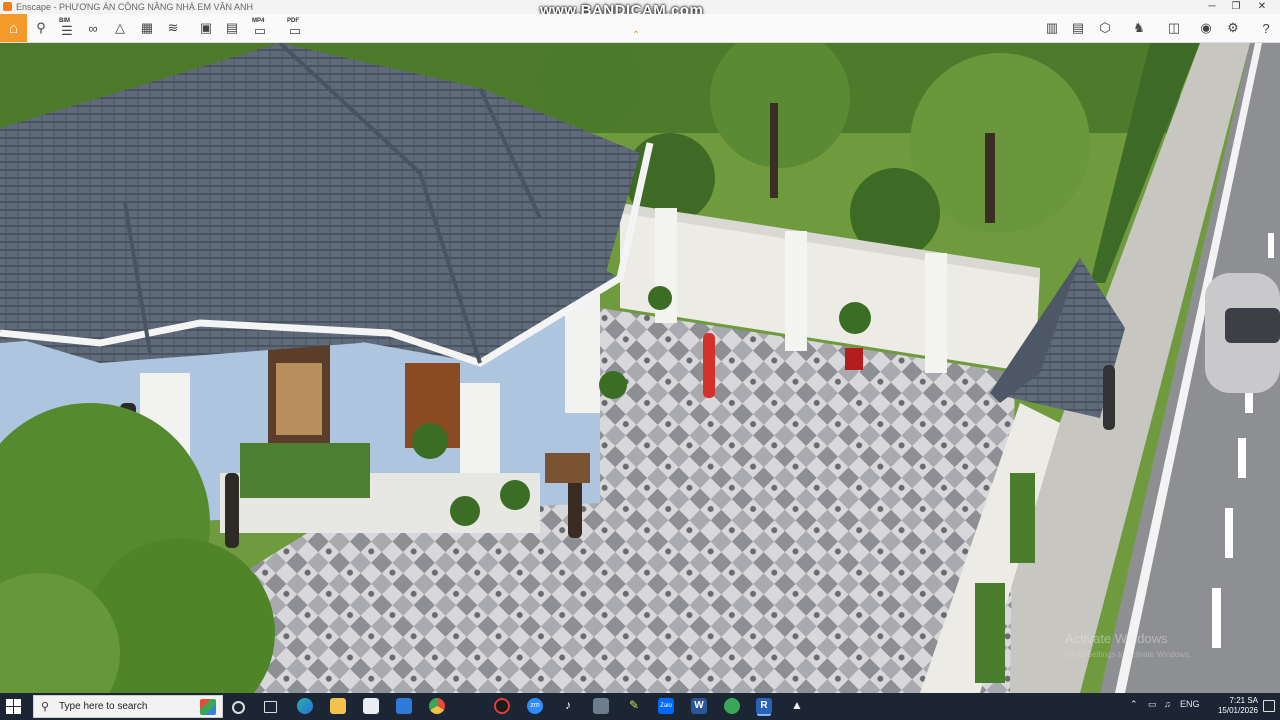 The image size is (1280, 720). Describe the element at coordinates (13, 706) in the screenshot. I see `windows-start-icon` at that location.